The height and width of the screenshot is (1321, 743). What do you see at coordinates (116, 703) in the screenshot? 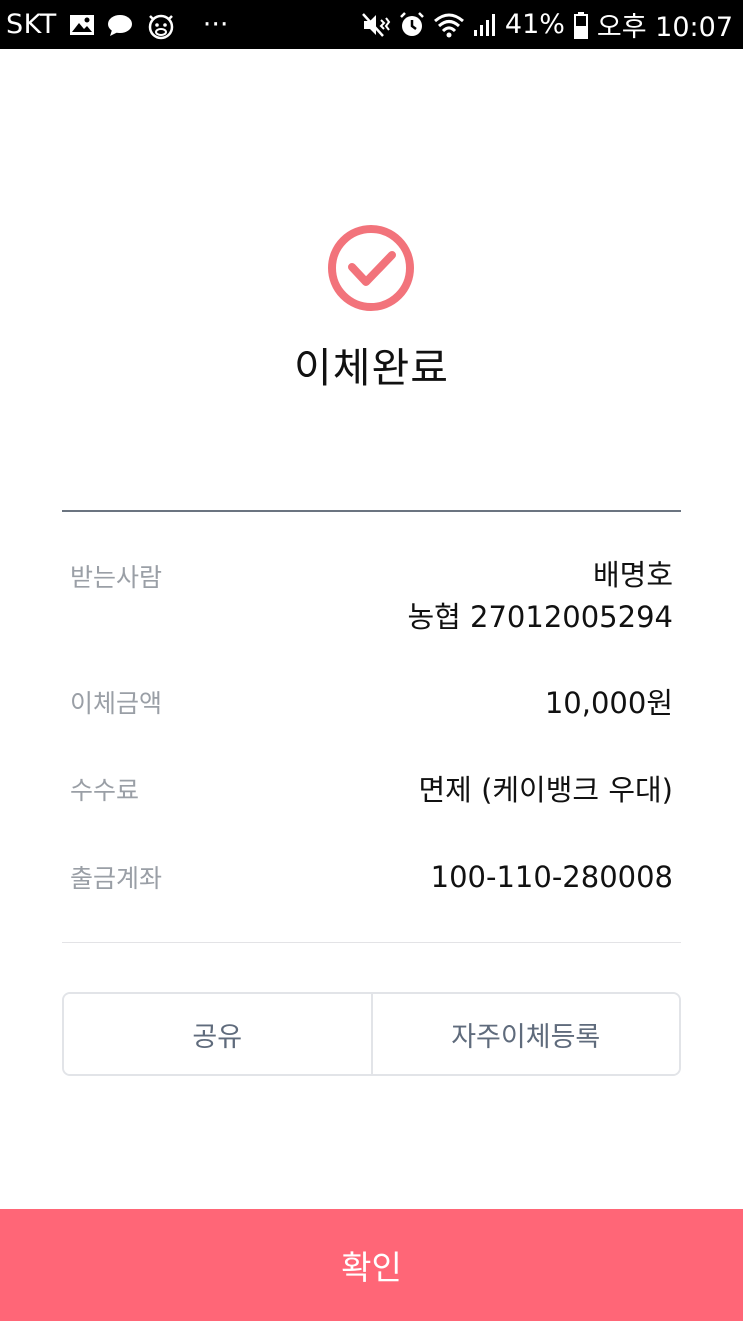
I see `amount-label: 이체금액` at bounding box center [116, 703].